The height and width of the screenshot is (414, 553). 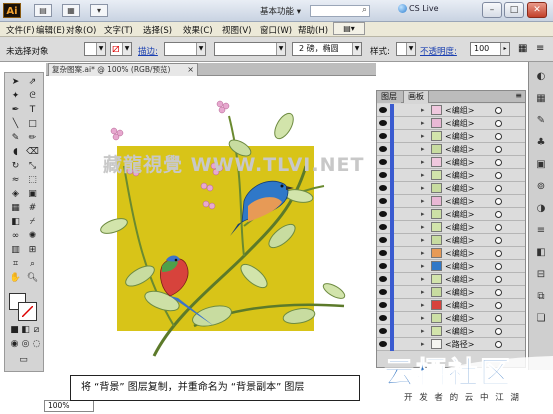 I want to click on selection-tool-icon: ➤, so click(x=15, y=82).